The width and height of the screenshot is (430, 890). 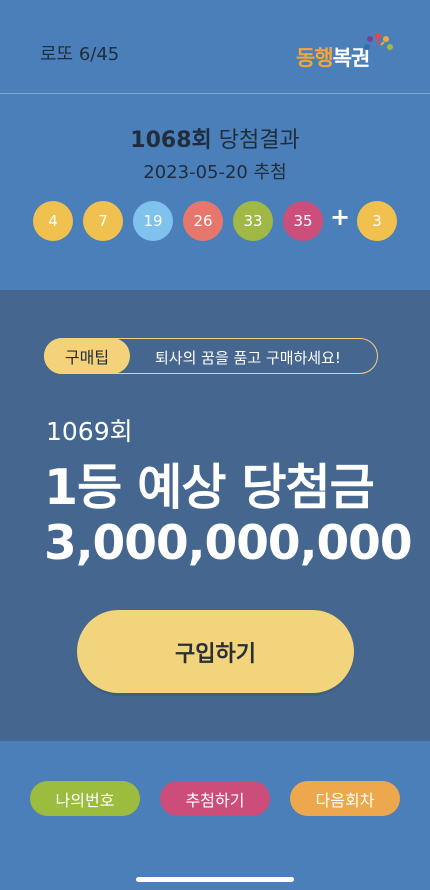 What do you see at coordinates (315, 58) in the screenshot?
I see `brand-part1: 동행` at bounding box center [315, 58].